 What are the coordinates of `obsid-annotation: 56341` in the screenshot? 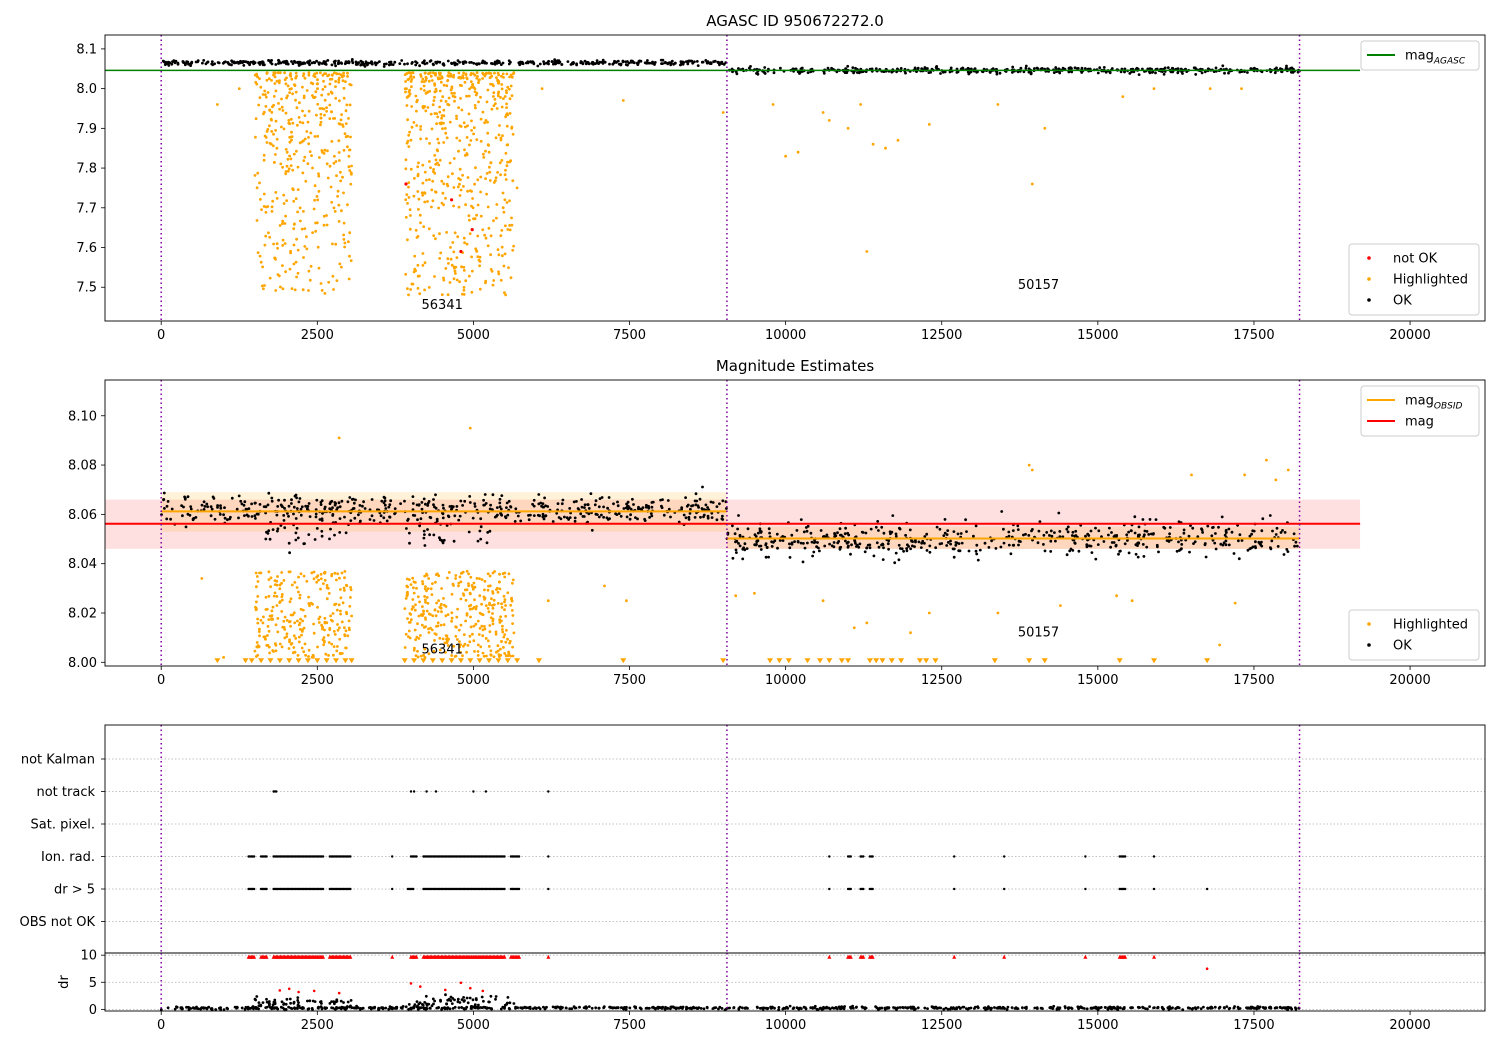 It's located at (442, 305).